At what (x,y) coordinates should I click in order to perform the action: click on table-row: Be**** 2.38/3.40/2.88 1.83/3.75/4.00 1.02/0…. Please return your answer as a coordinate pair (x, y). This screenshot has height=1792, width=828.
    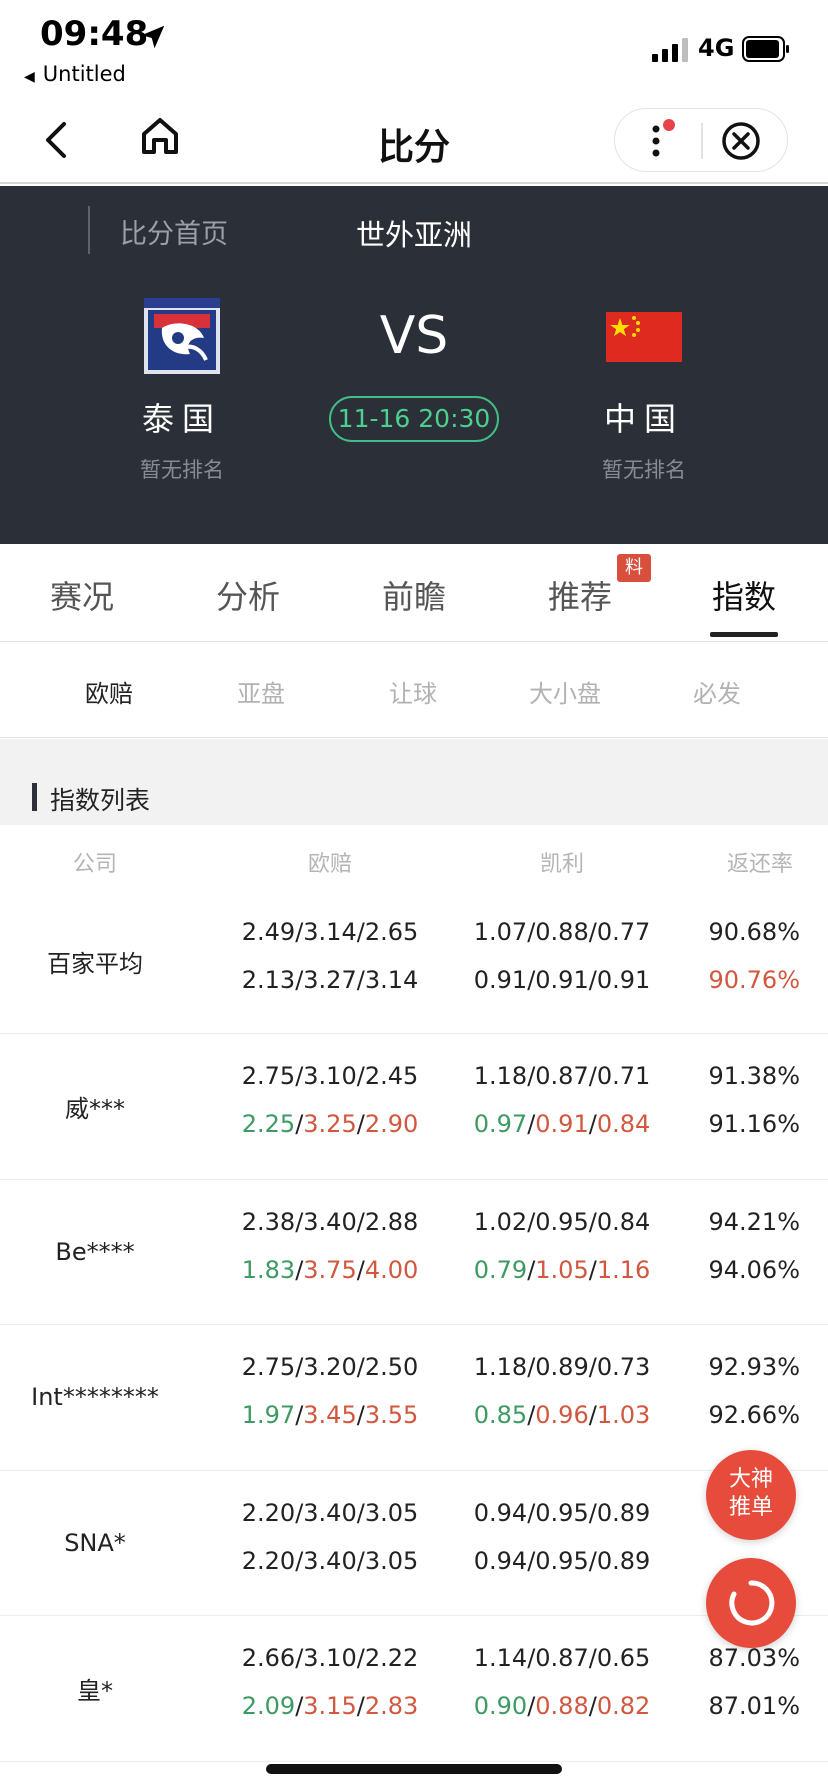
    Looking at the image, I should click on (414, 1252).